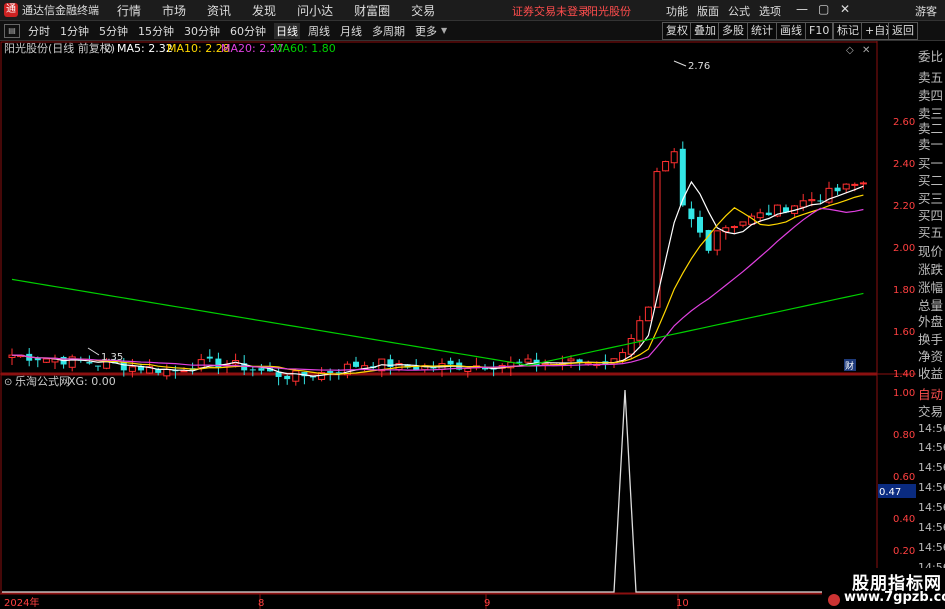 The height and width of the screenshot is (609, 945). What do you see at coordinates (487, 603) in the screenshot?
I see `x-label: 9` at bounding box center [487, 603].